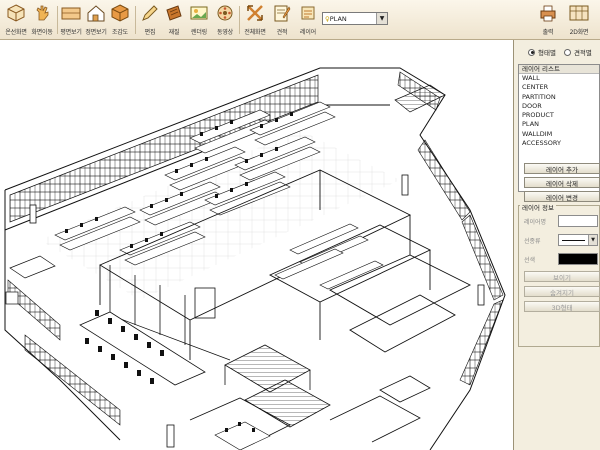 This screenshot has height=450, width=600. Describe the element at coordinates (562, 276) in the screenshot. I see `show-layer-button: 보이기` at that location.